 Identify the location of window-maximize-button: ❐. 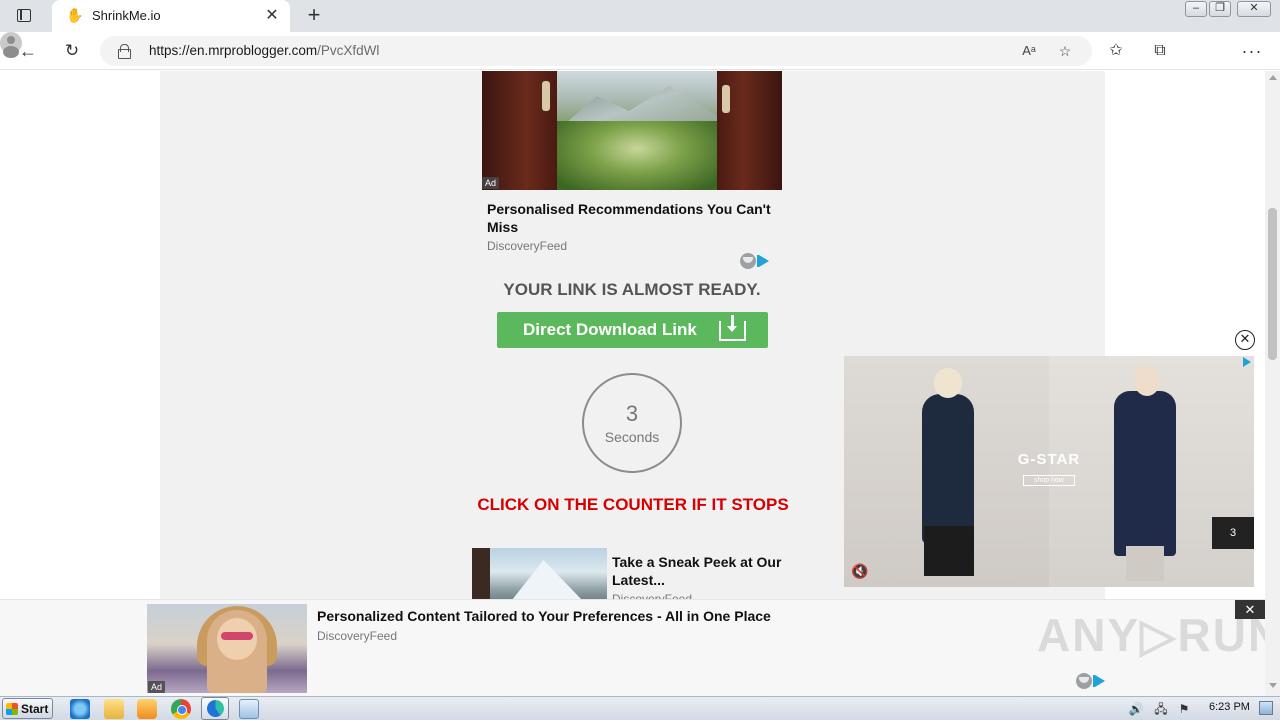
(1220, 9).